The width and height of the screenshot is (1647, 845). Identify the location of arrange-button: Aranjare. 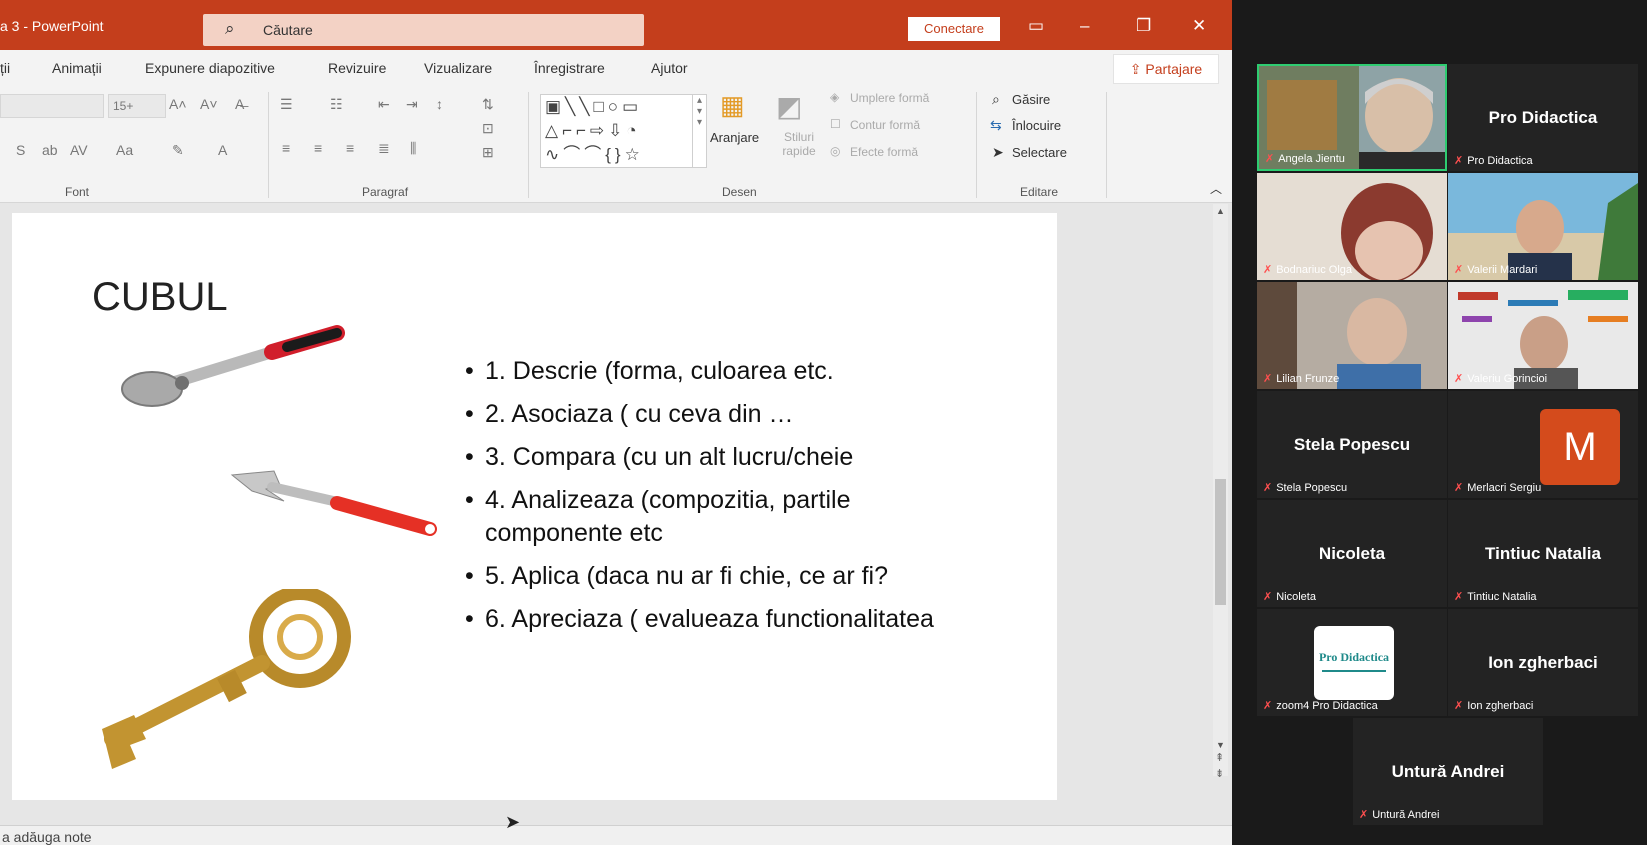
(734, 137).